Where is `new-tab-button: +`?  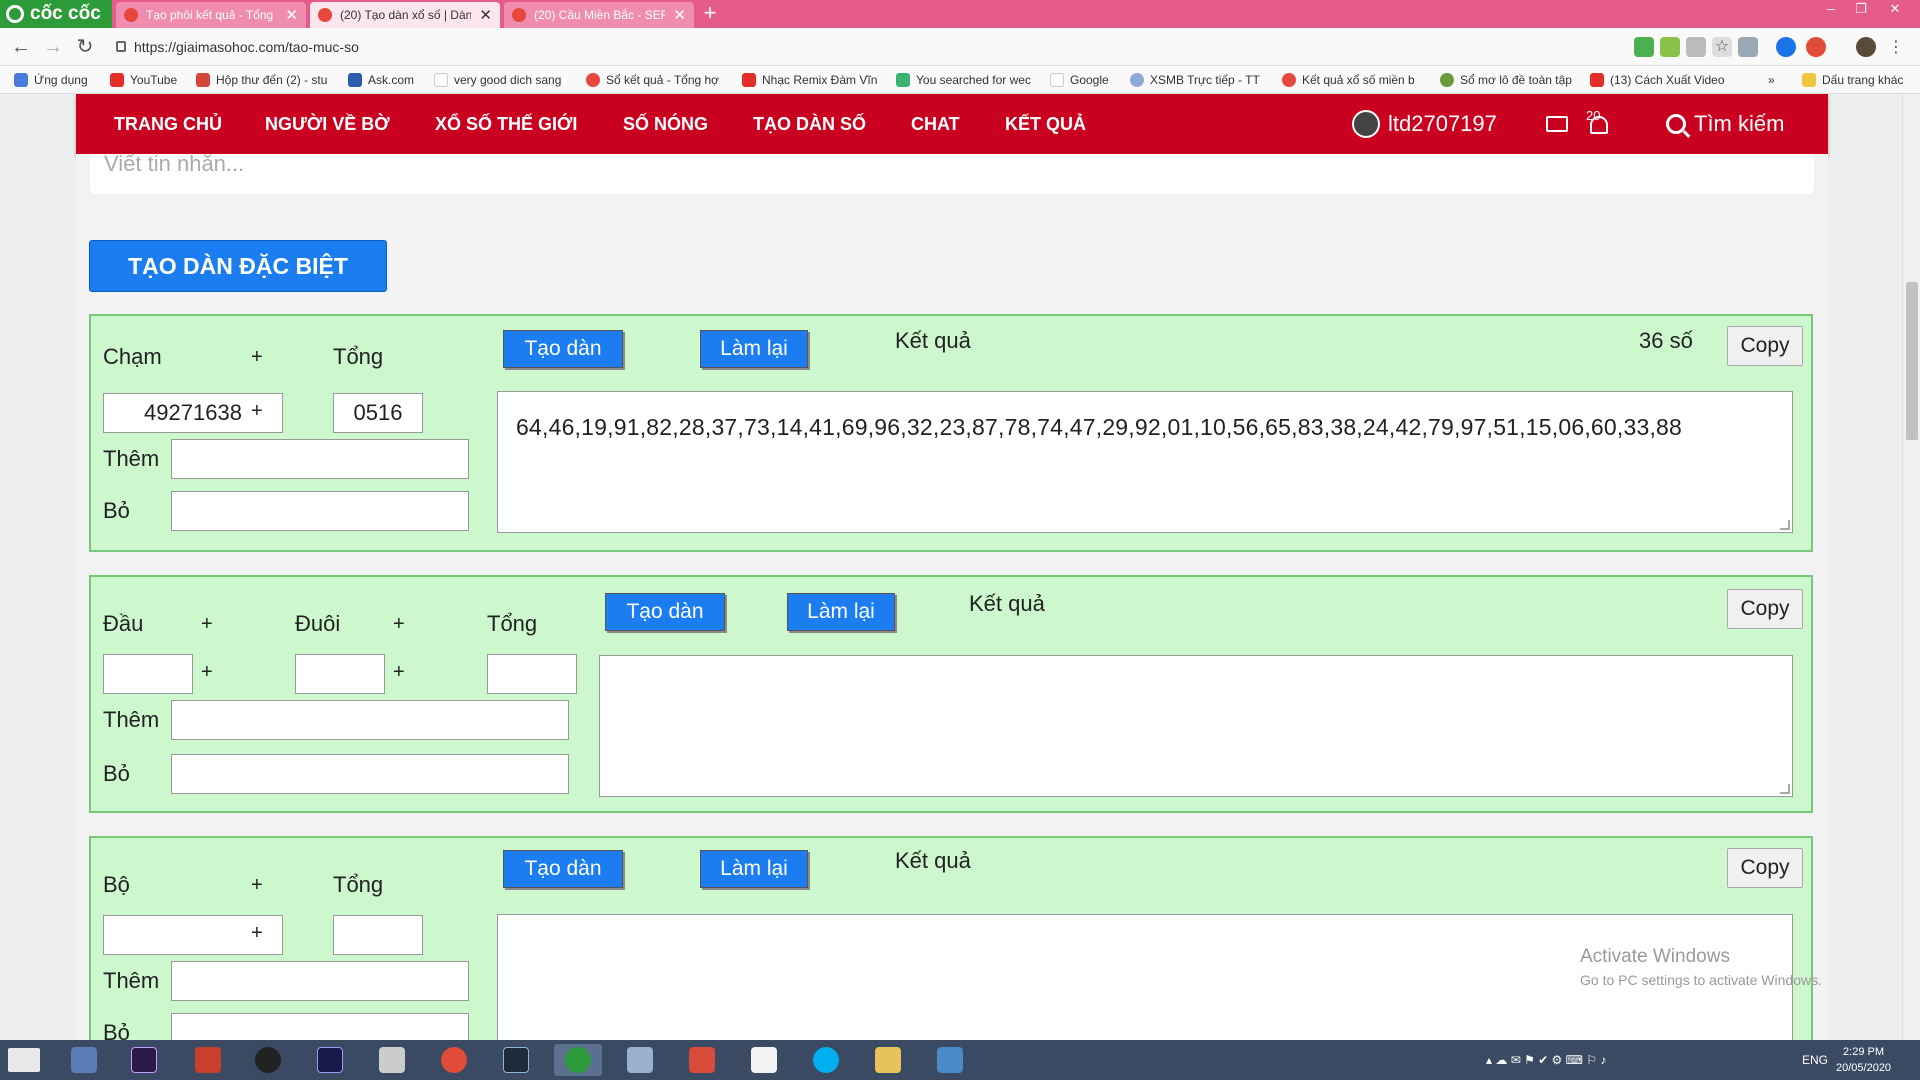 new-tab-button: + is located at coordinates (710, 14).